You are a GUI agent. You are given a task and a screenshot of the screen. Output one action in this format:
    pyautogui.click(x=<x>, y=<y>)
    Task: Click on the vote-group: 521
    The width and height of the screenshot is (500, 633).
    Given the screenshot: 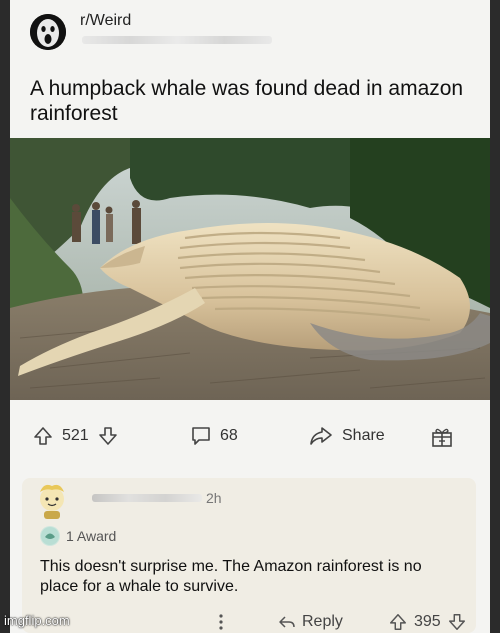 What is the action you would take?
    pyautogui.click(x=75, y=436)
    